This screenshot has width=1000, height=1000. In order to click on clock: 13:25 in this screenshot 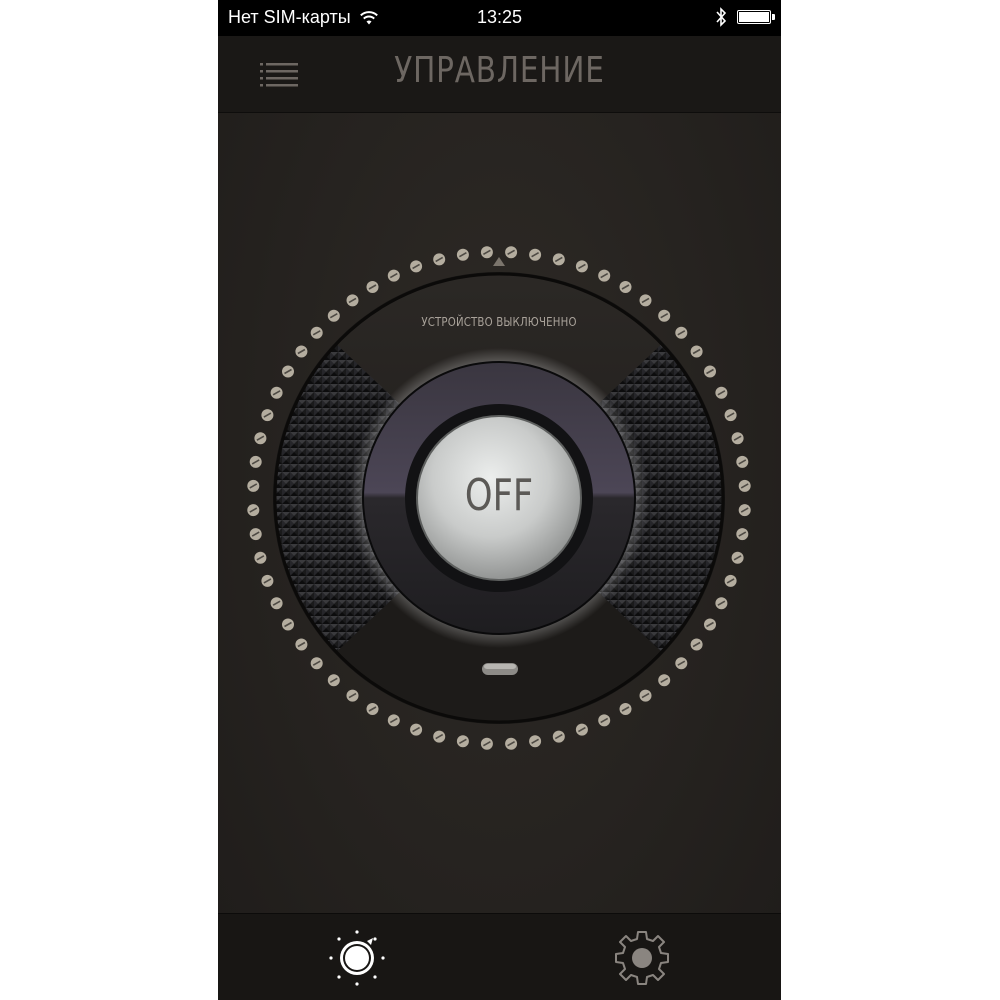, I will do `click(499, 17)`.